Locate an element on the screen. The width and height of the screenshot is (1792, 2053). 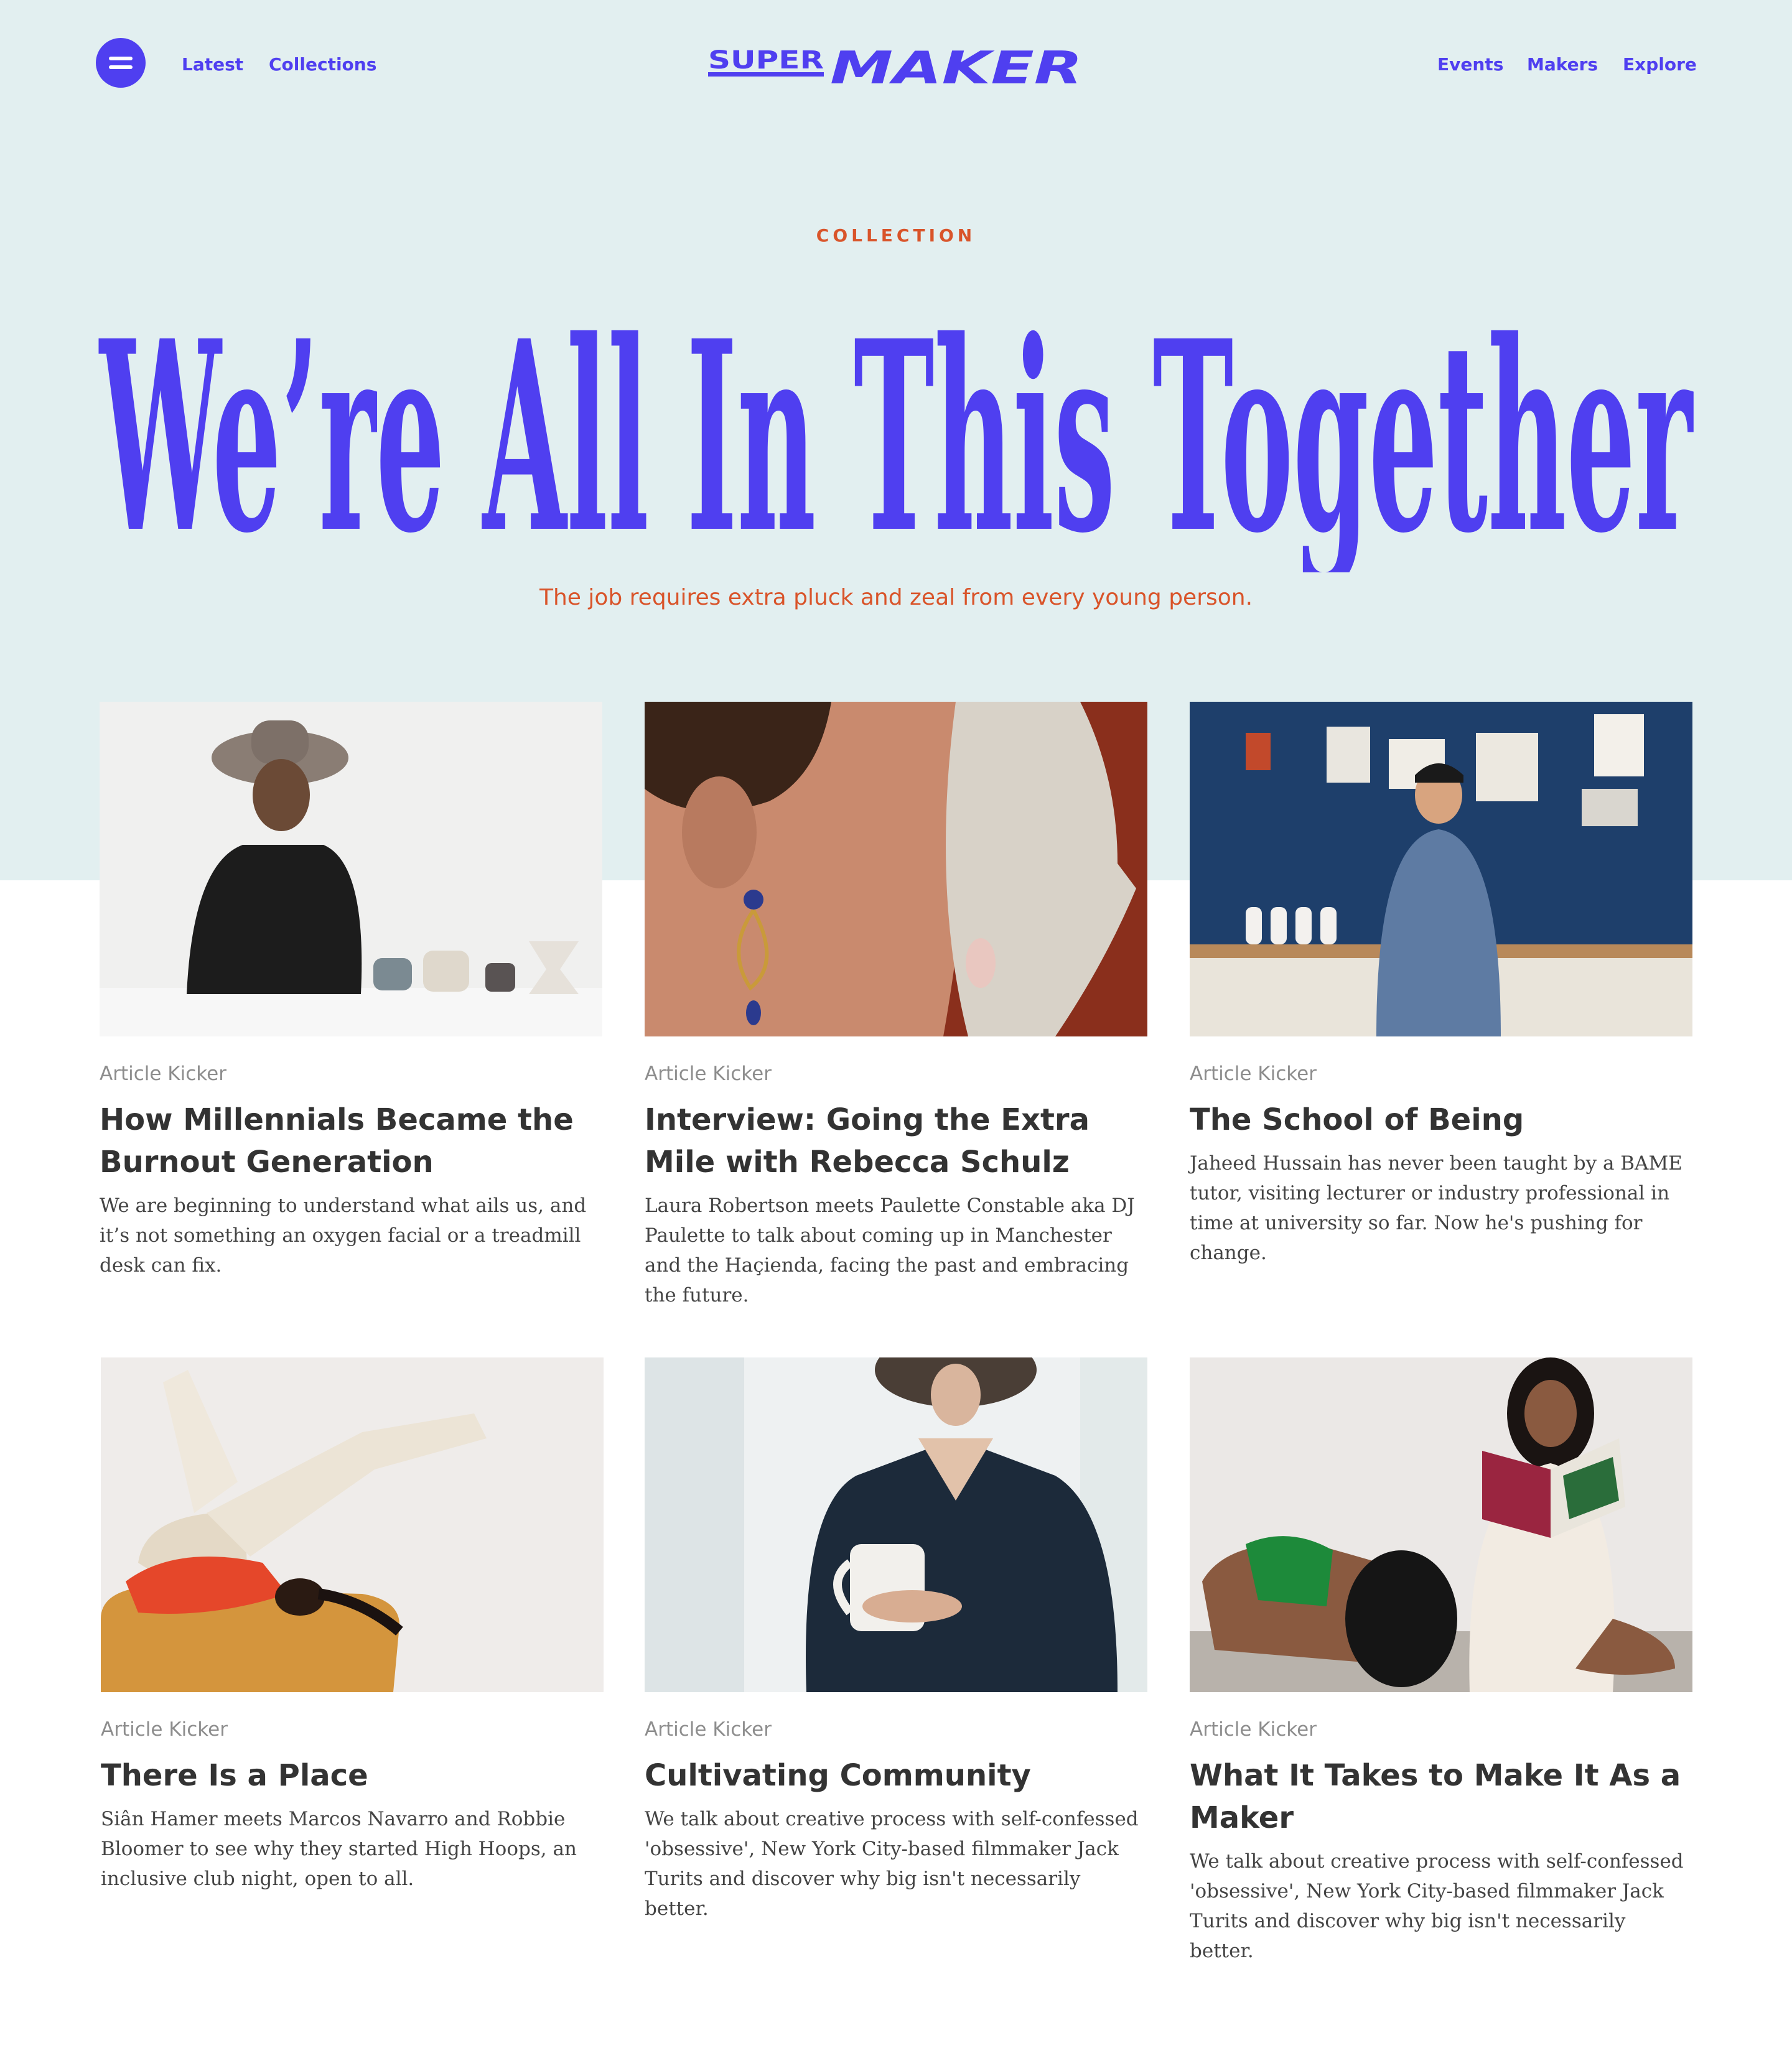
collection-kicker: COLLECTION is located at coordinates (896, 235).